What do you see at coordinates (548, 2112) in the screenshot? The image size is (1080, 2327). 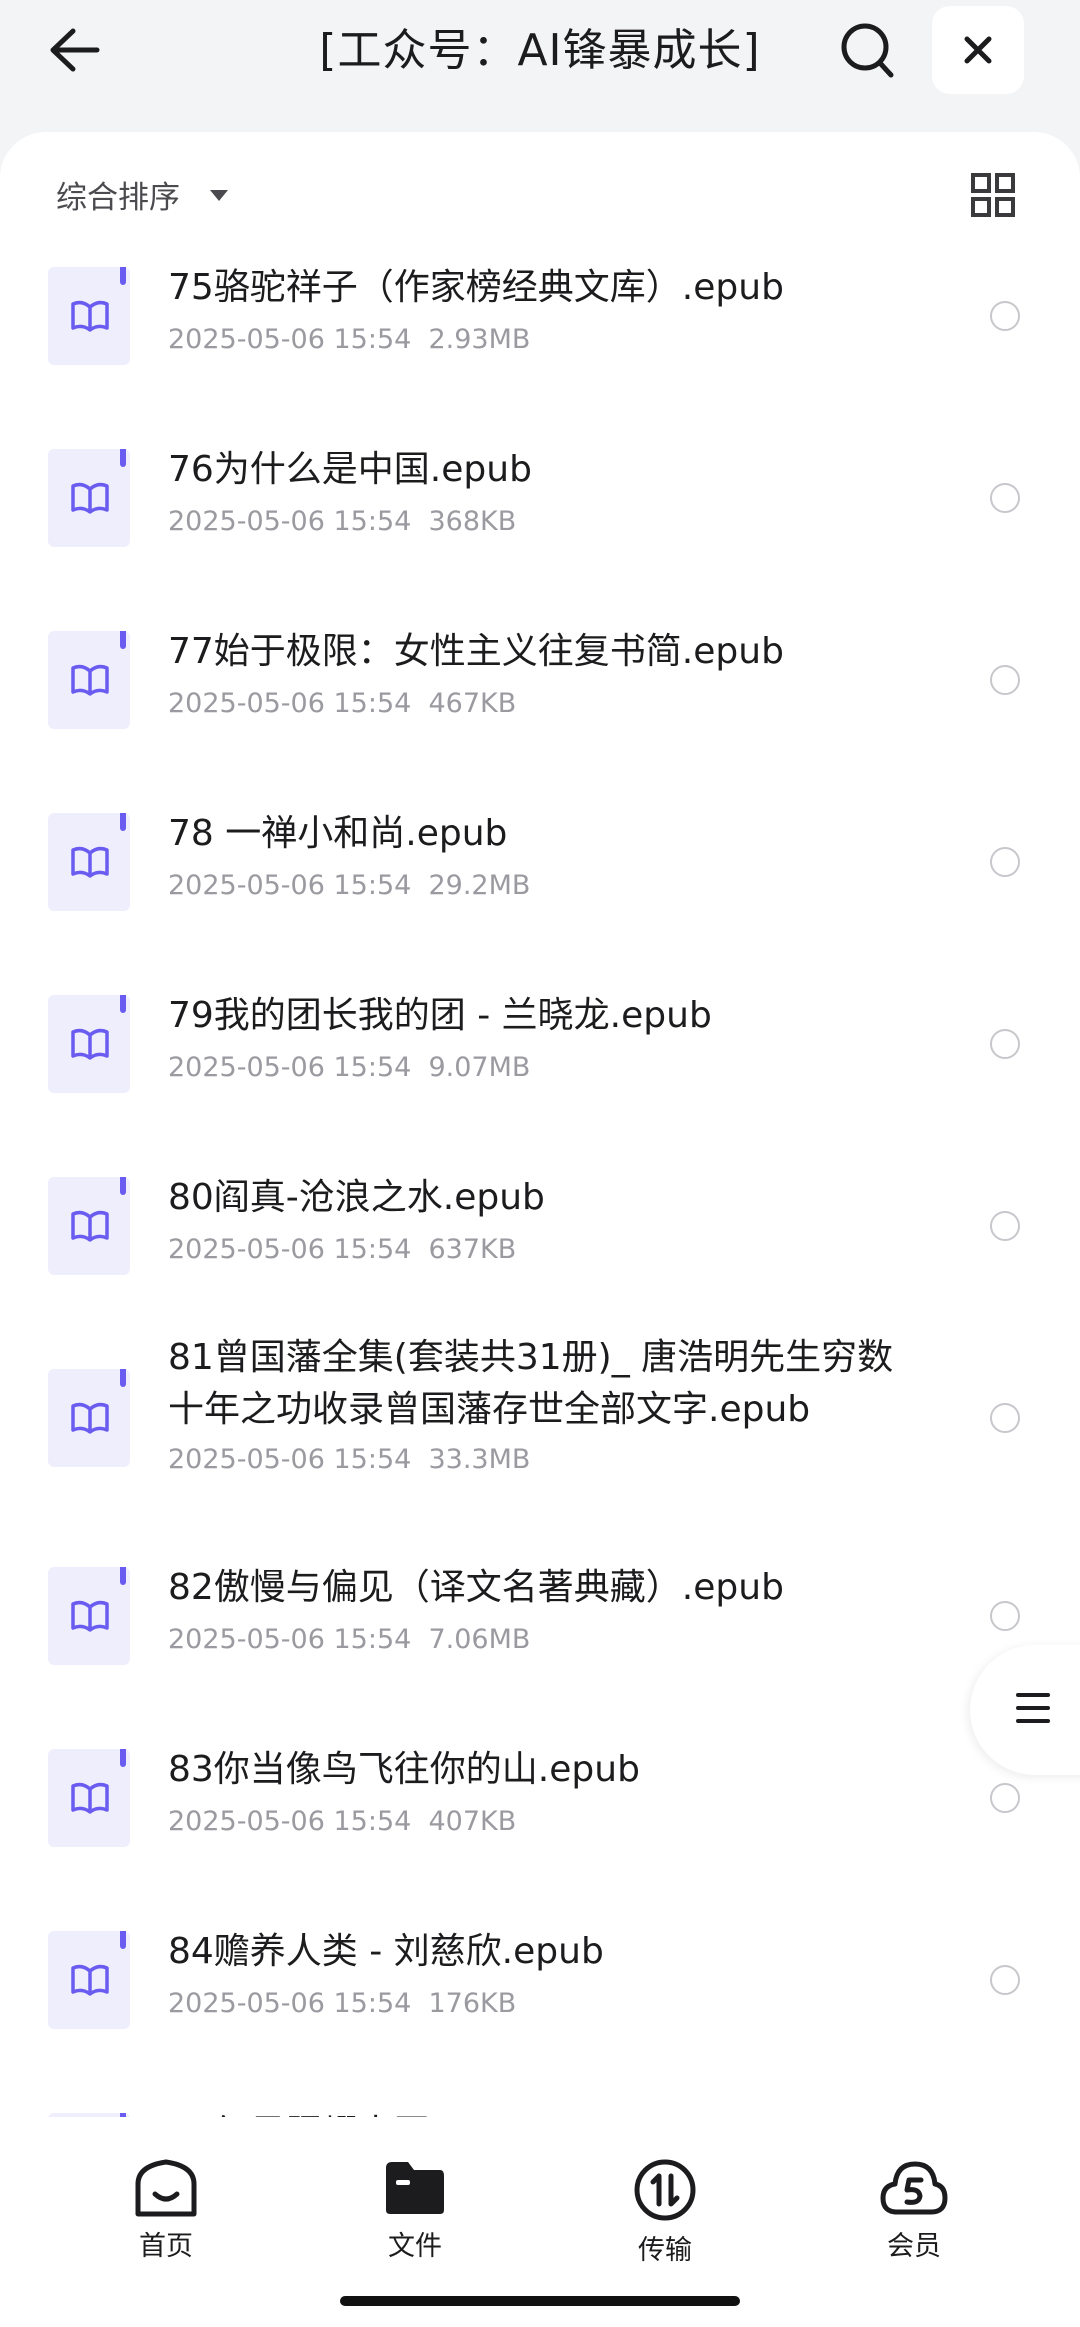 I see `file-name: 85红星照耀中国.epub` at bounding box center [548, 2112].